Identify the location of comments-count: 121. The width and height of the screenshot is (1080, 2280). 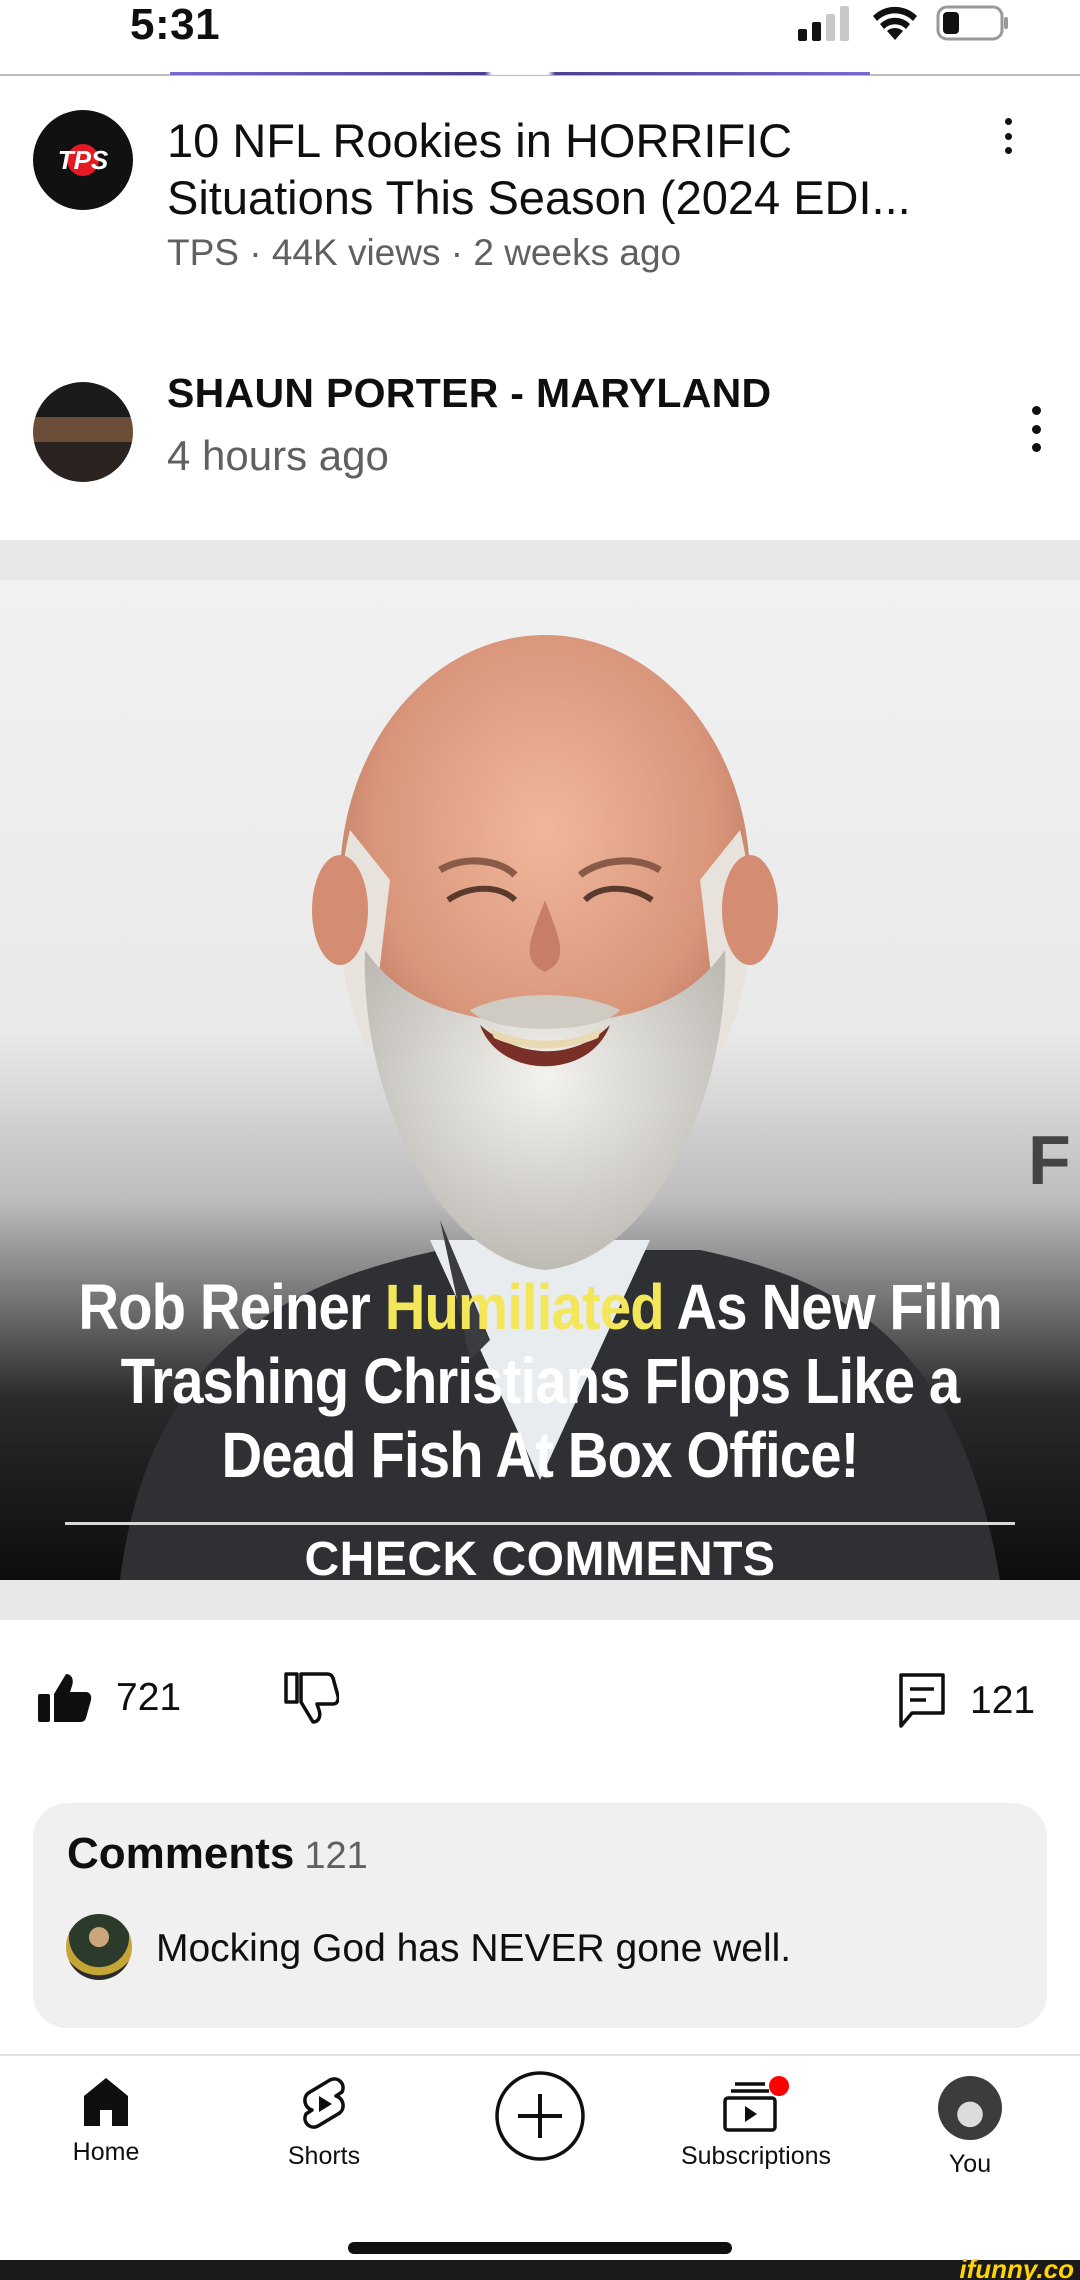
(336, 1856).